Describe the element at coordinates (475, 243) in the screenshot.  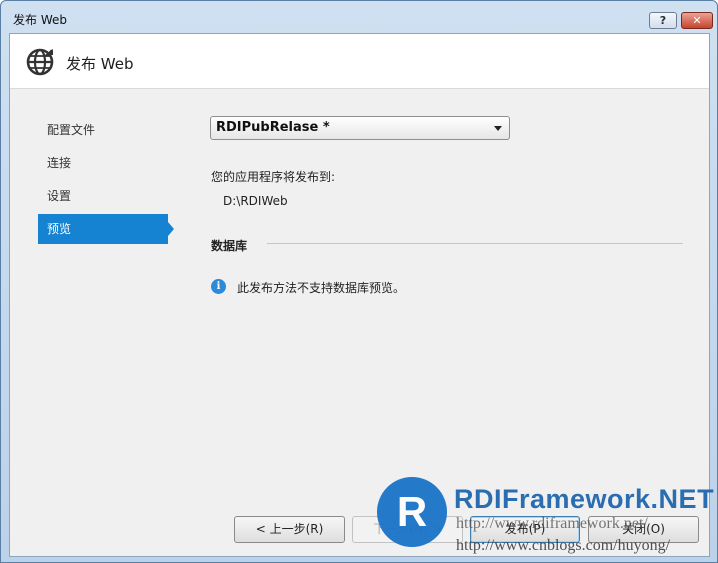
I see `section-divider` at that location.